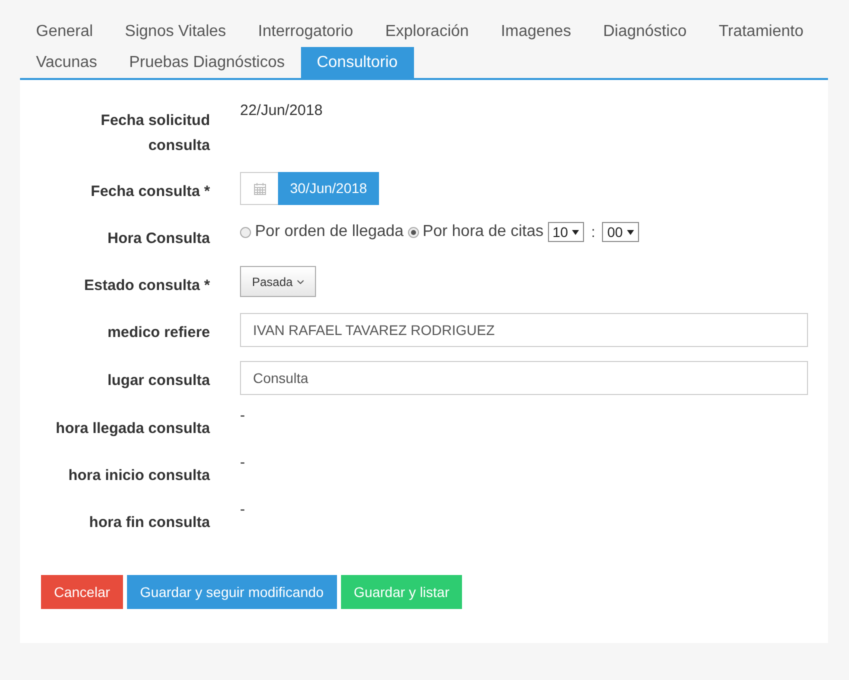 The width and height of the screenshot is (849, 680). Describe the element at coordinates (155, 133) in the screenshot. I see `field-label: Fecha solicitud consulta` at that location.